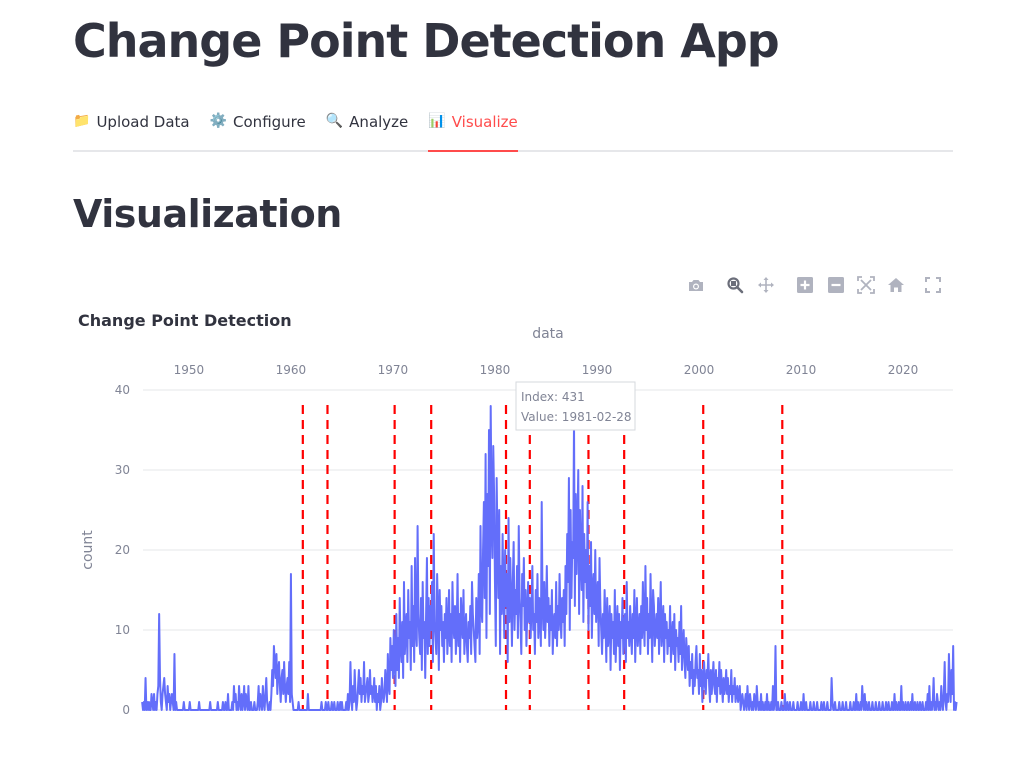  Describe the element at coordinates (553, 397) in the screenshot. I see `tooltip-index: Index: 431` at that location.